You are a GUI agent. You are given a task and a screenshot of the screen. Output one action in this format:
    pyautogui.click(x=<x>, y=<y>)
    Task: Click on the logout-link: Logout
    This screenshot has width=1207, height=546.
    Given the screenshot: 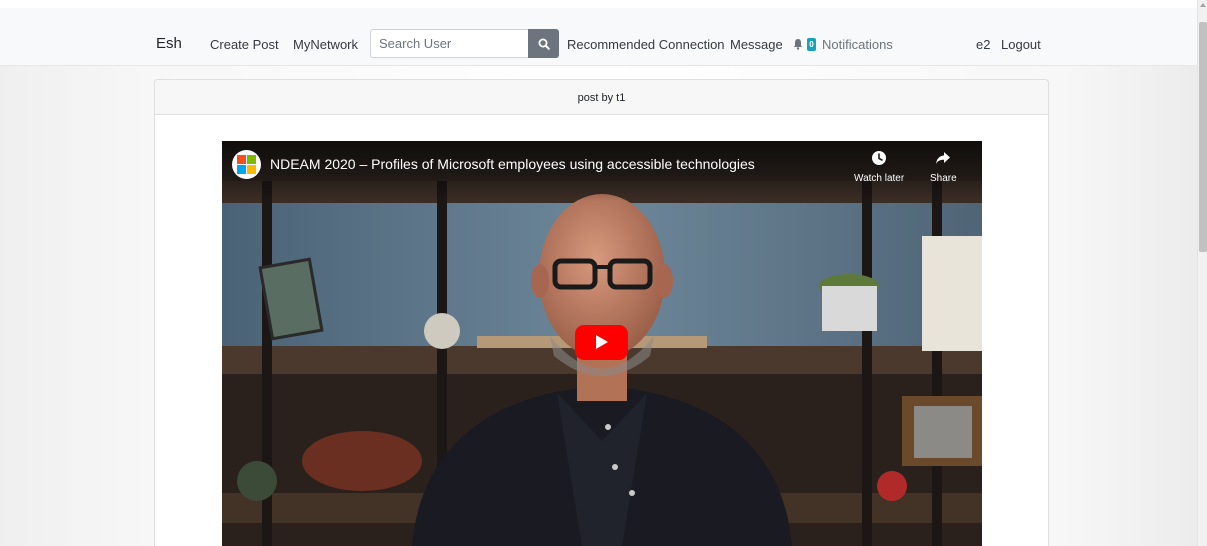 What is the action you would take?
    pyautogui.click(x=1021, y=44)
    